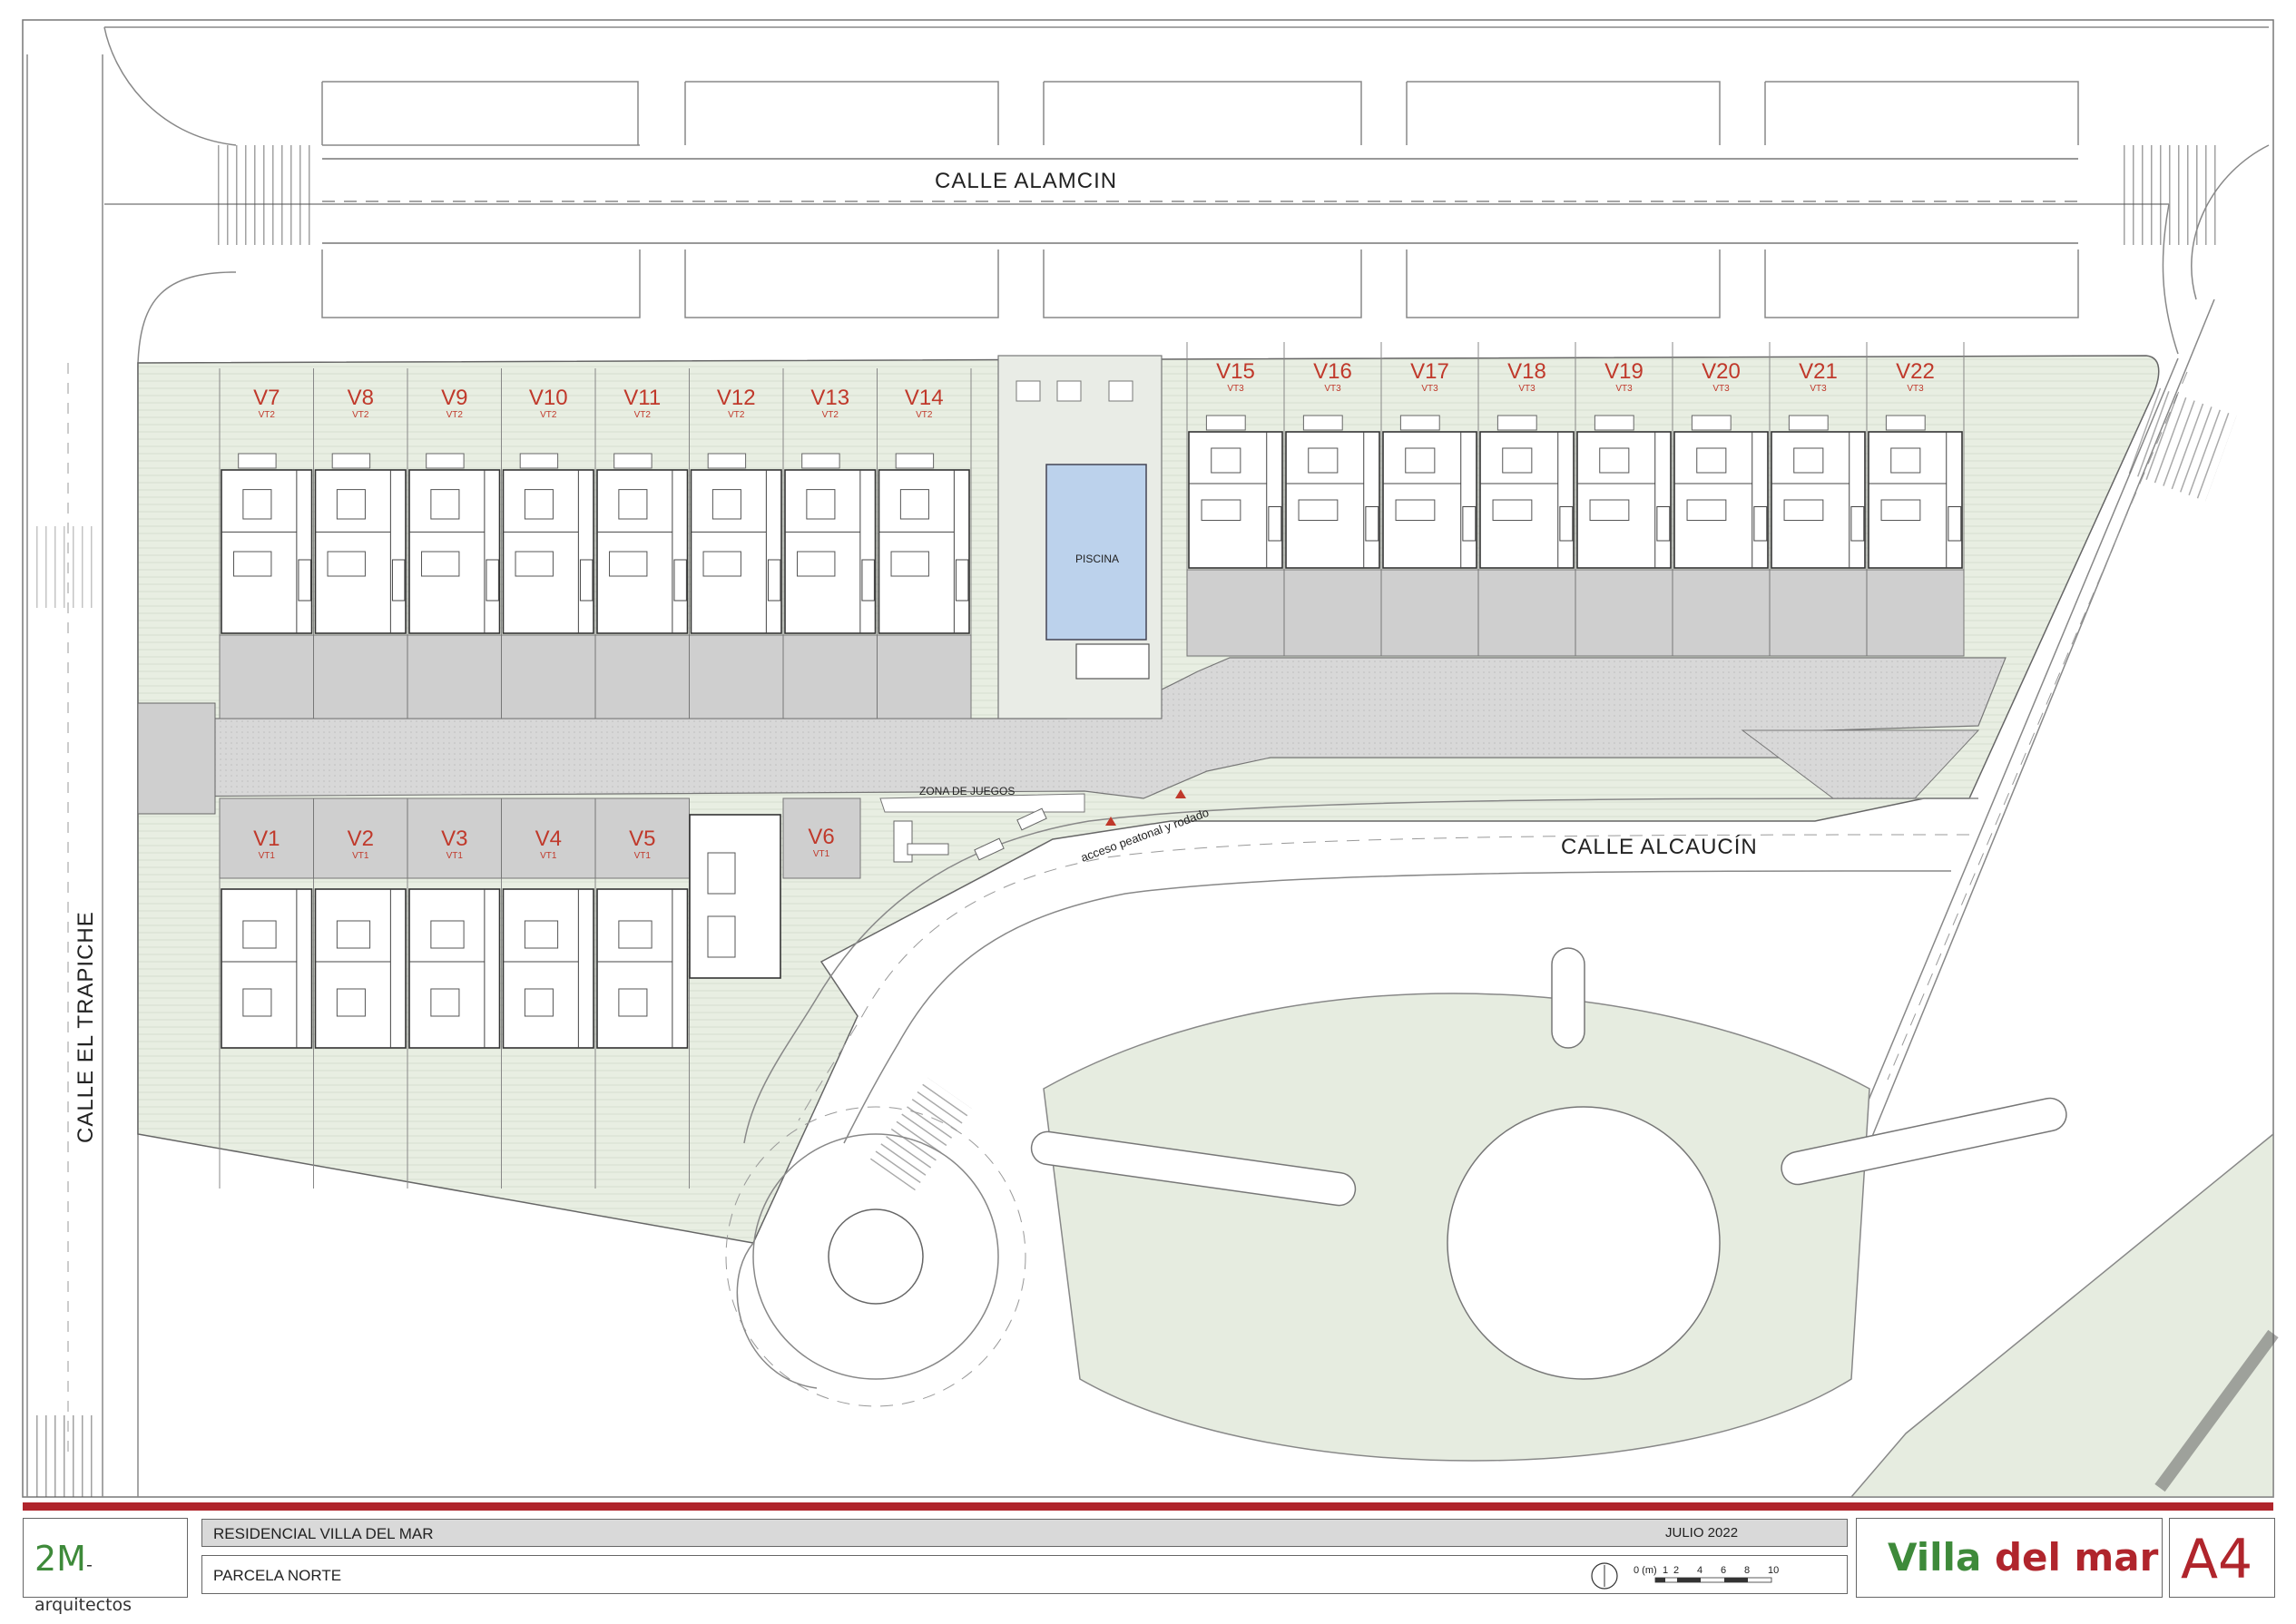  What do you see at coordinates (1080, 537) in the screenshot?
I see `pool-area: PISCINA` at bounding box center [1080, 537].